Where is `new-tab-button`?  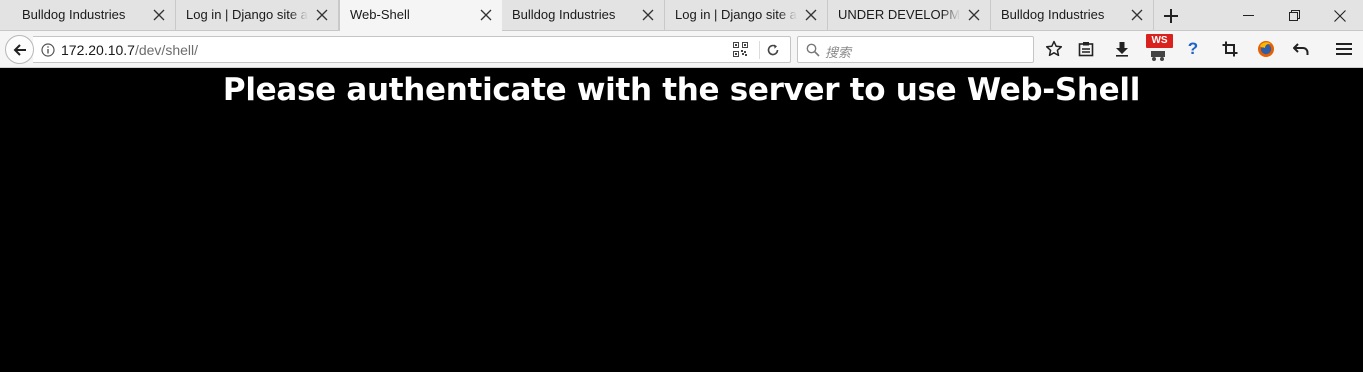
new-tab-button is located at coordinates (1171, 16).